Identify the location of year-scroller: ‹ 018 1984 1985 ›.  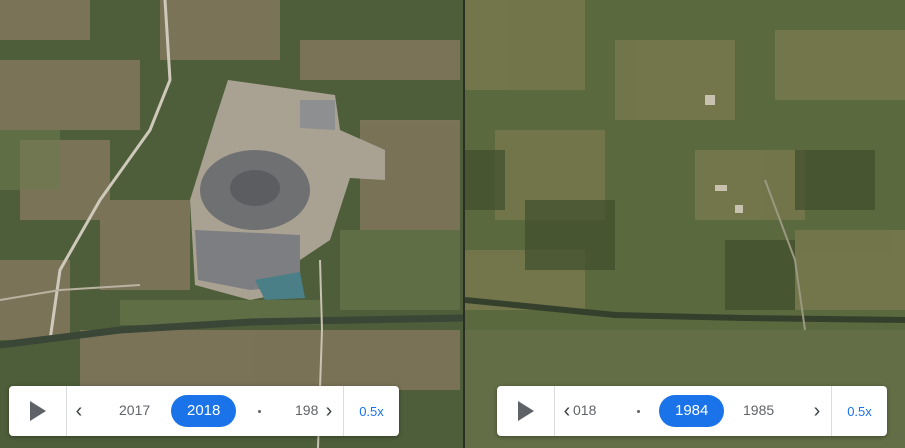
(693, 411).